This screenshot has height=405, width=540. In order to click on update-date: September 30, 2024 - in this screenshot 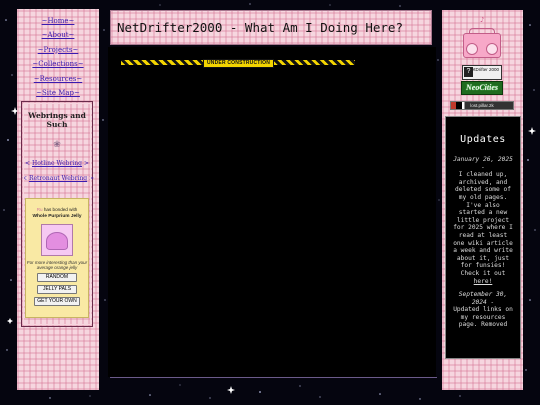, I will do `click(483, 298)`.